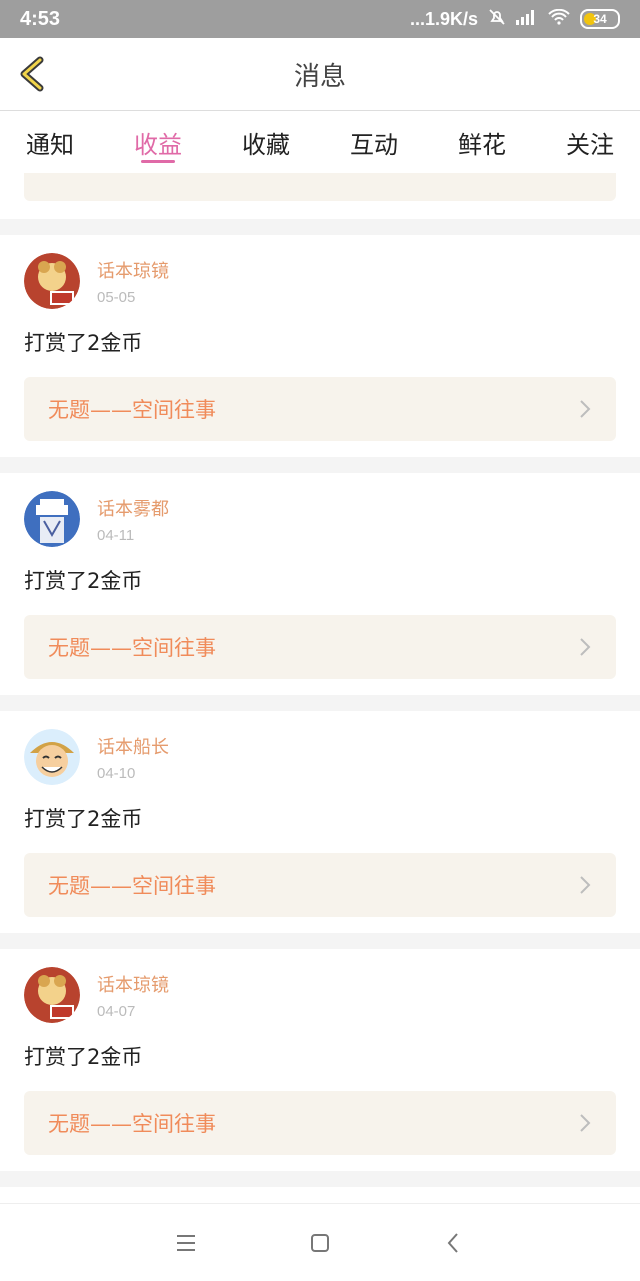 The height and width of the screenshot is (1281, 640). I want to click on user-name: 话本船长, so click(133, 746).